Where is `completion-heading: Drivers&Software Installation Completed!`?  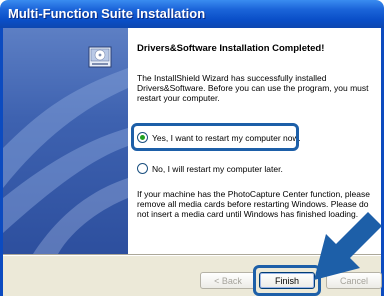
completion-heading: Drivers&Software Installation Completed! is located at coordinates (231, 48).